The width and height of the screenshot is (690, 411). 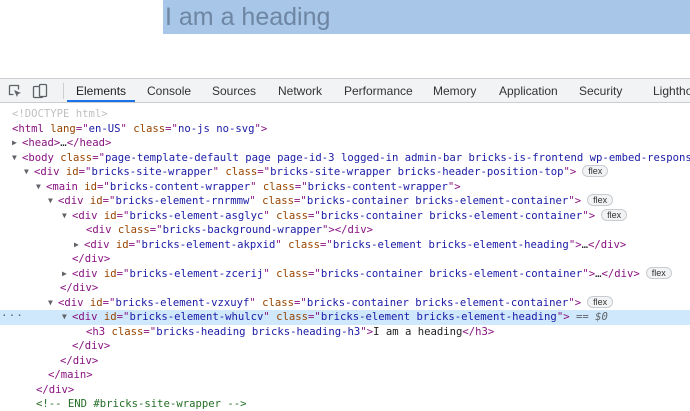 I want to click on tab-sources: Sources, so click(x=234, y=91).